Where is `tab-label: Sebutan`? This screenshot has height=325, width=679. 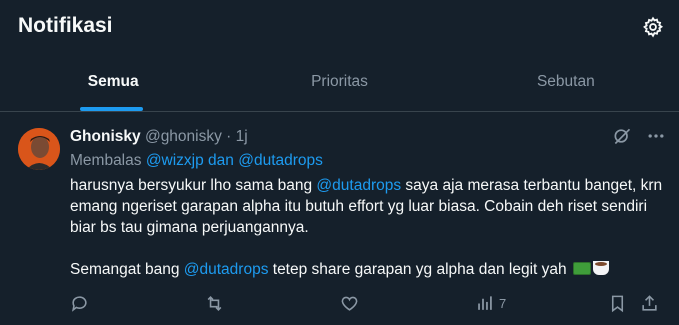
tab-label: Sebutan is located at coordinates (565, 81).